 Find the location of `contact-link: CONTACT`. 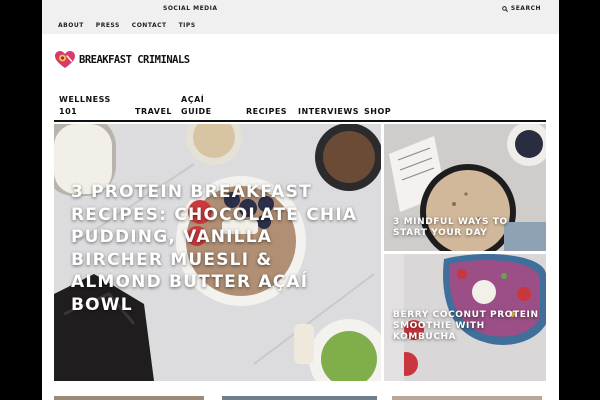

contact-link: CONTACT is located at coordinates (149, 25).